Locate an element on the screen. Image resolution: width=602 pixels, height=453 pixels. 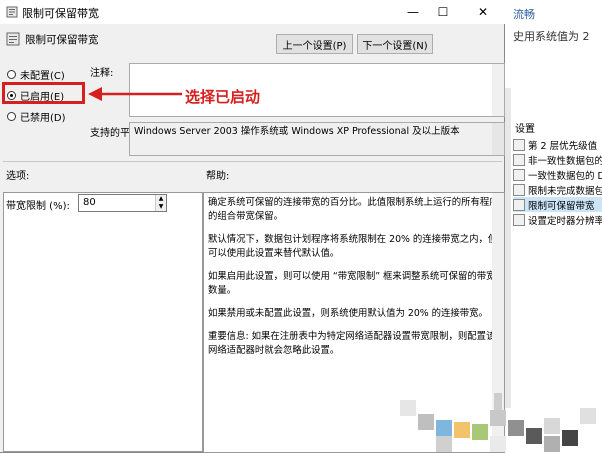
background-description-text: 史用系统值为 2 is located at coordinates (551, 36).